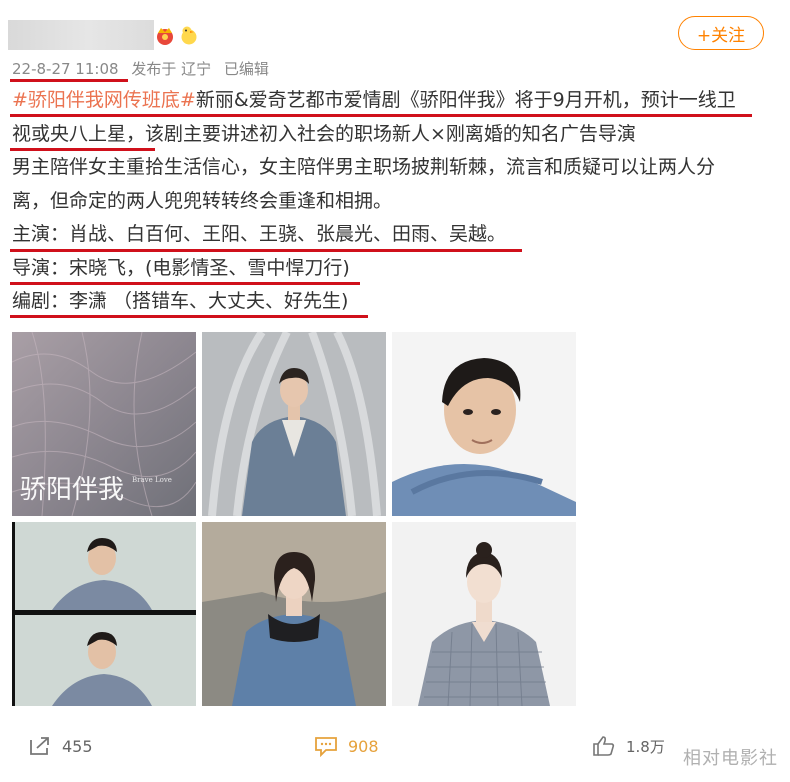 This screenshot has width=790, height=782. What do you see at coordinates (104, 424) in the screenshot?
I see `poster-image: 骄阳伴我 Brave Love` at bounding box center [104, 424].